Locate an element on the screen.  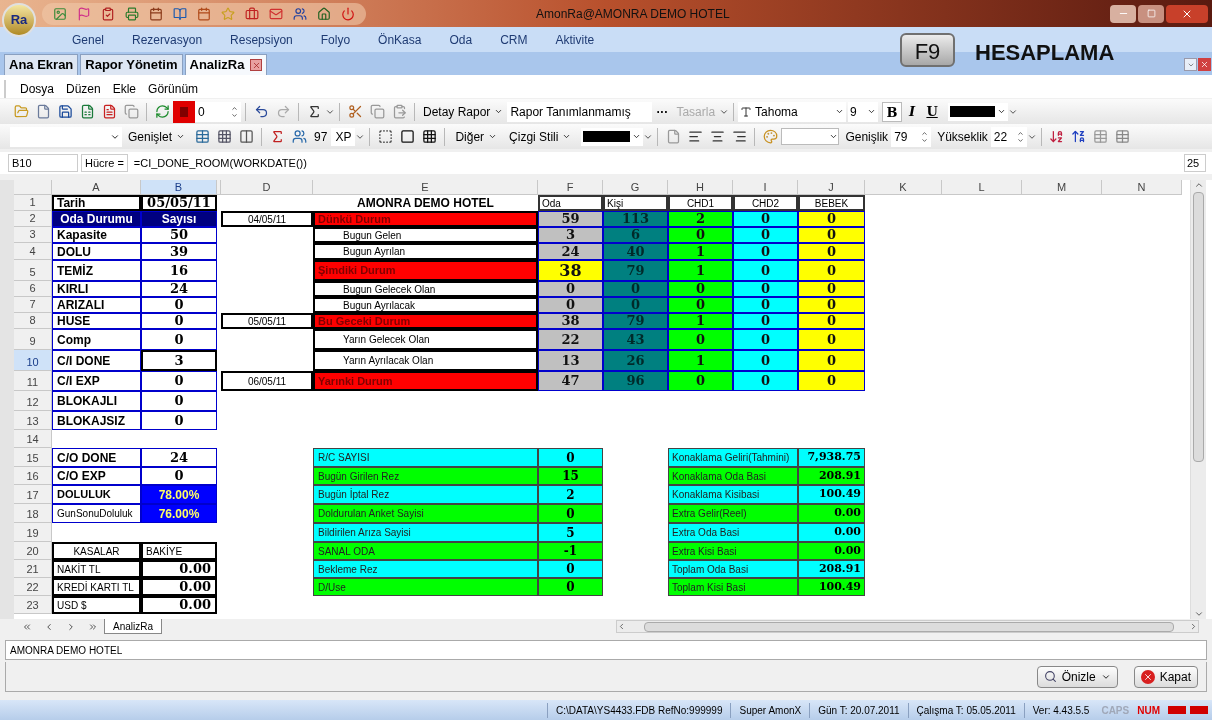
column-header is located at coordinates (219, 187).